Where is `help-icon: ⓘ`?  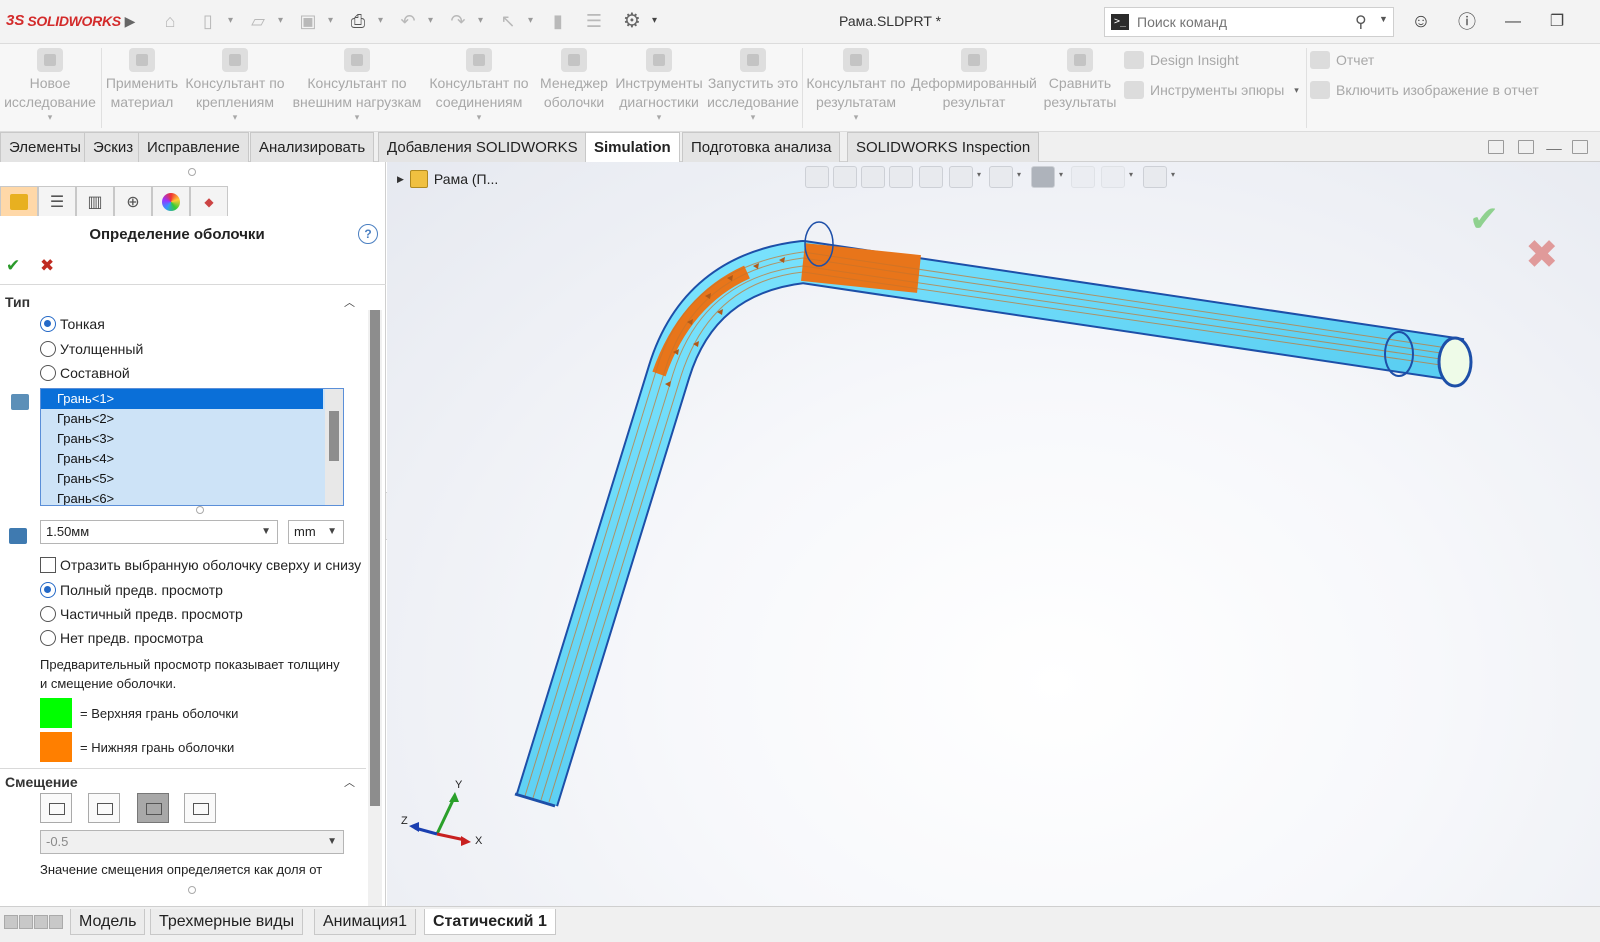 help-icon: ⓘ is located at coordinates (1467, 22).